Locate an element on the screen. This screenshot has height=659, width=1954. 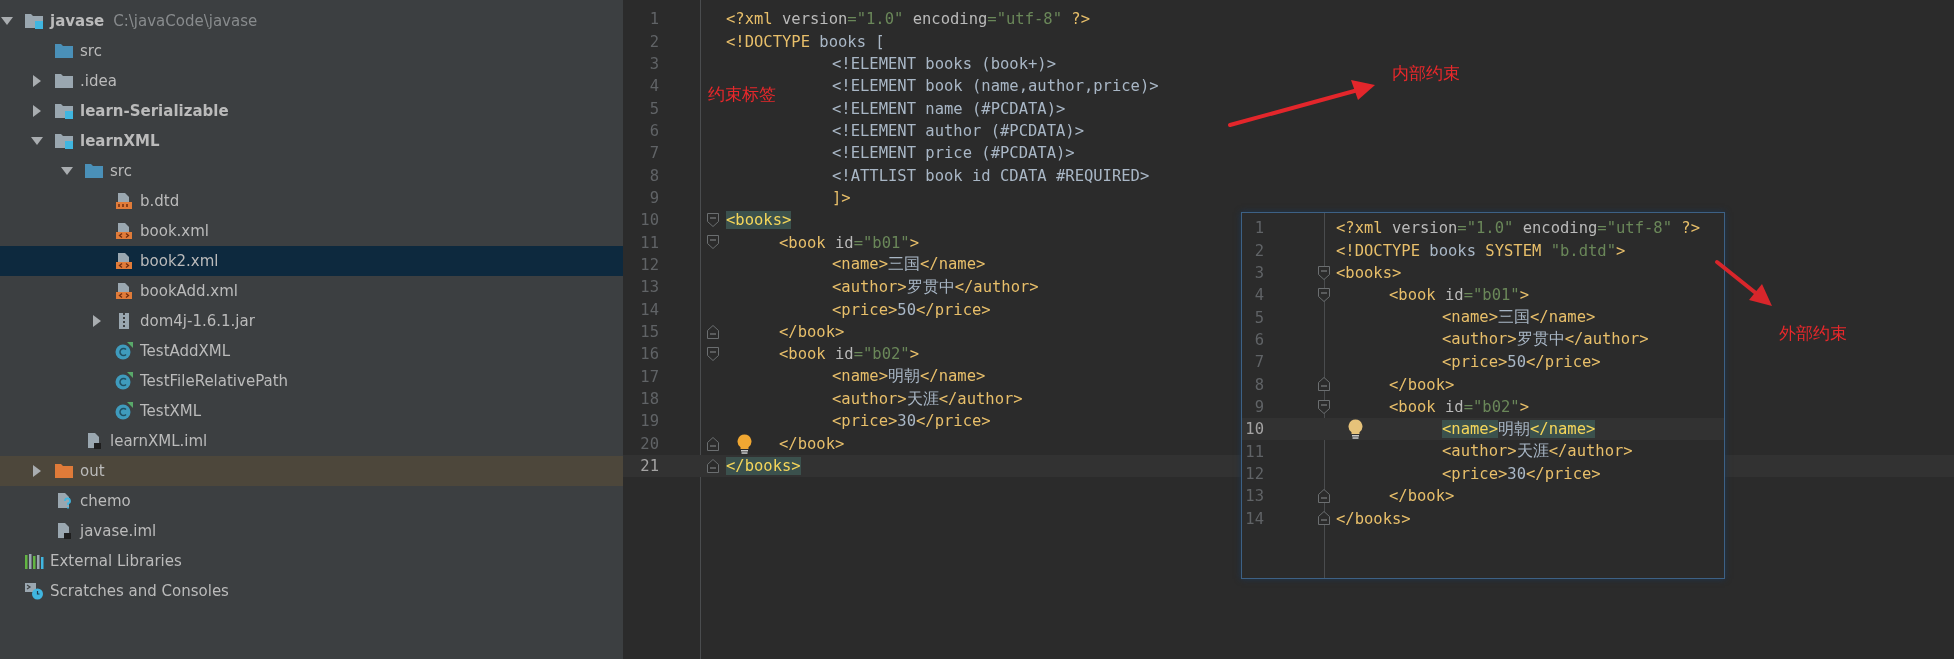
code-line: <!DOCTYPE books [ is located at coordinates (805, 41).